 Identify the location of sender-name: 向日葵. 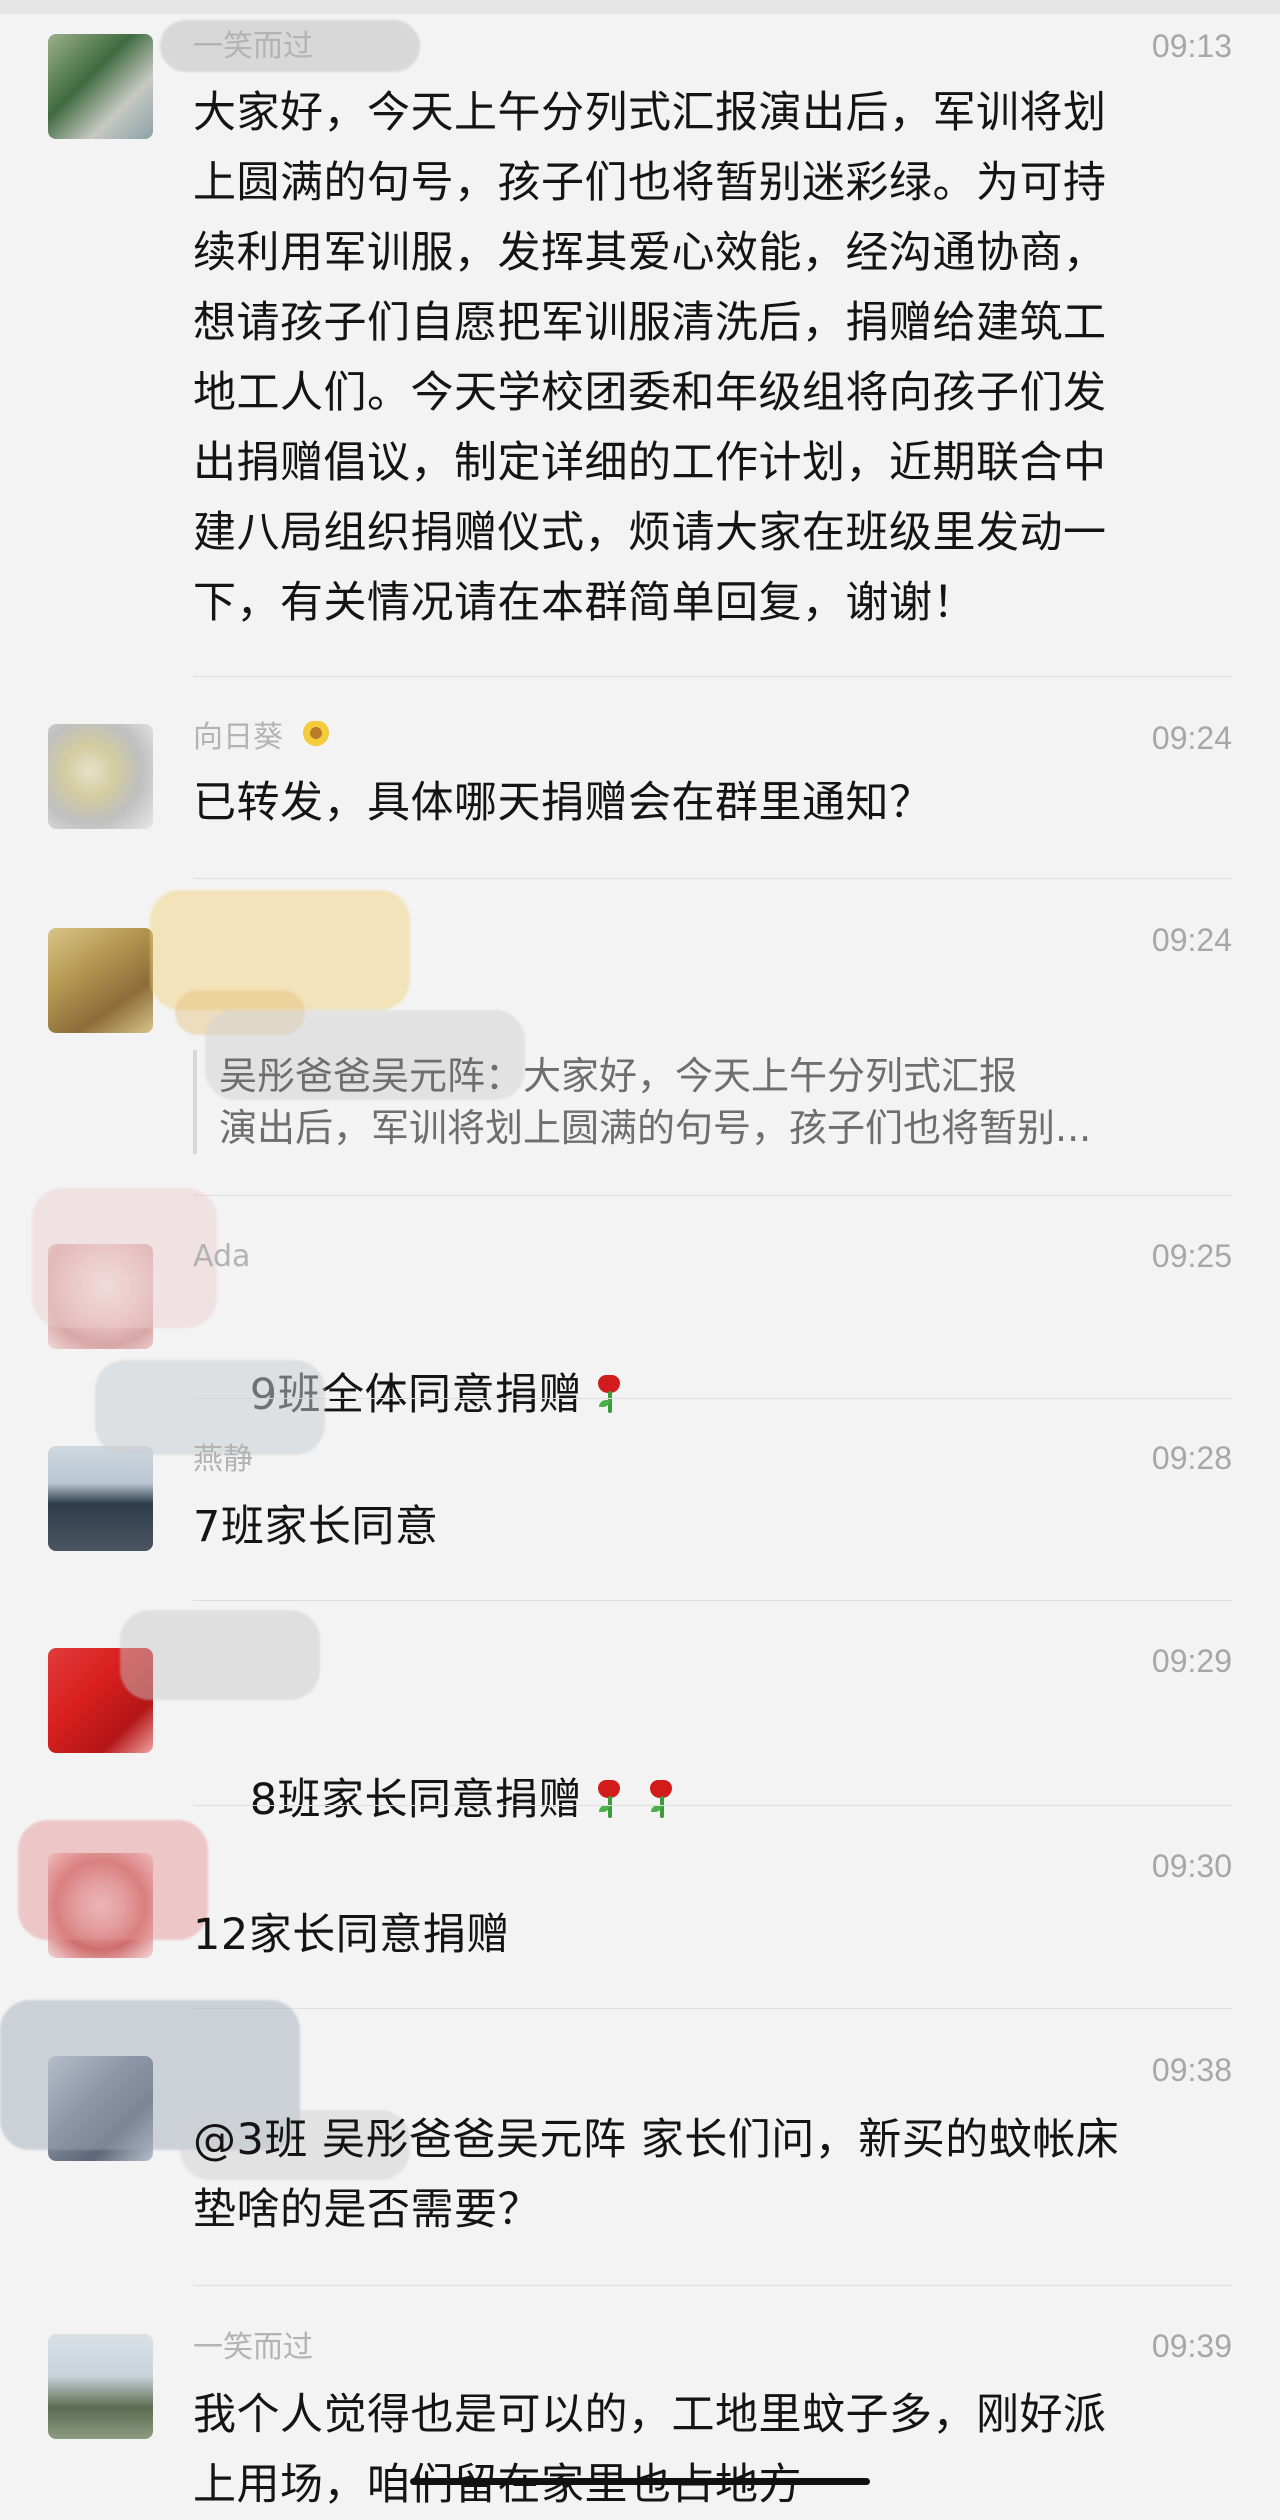
(262, 738).